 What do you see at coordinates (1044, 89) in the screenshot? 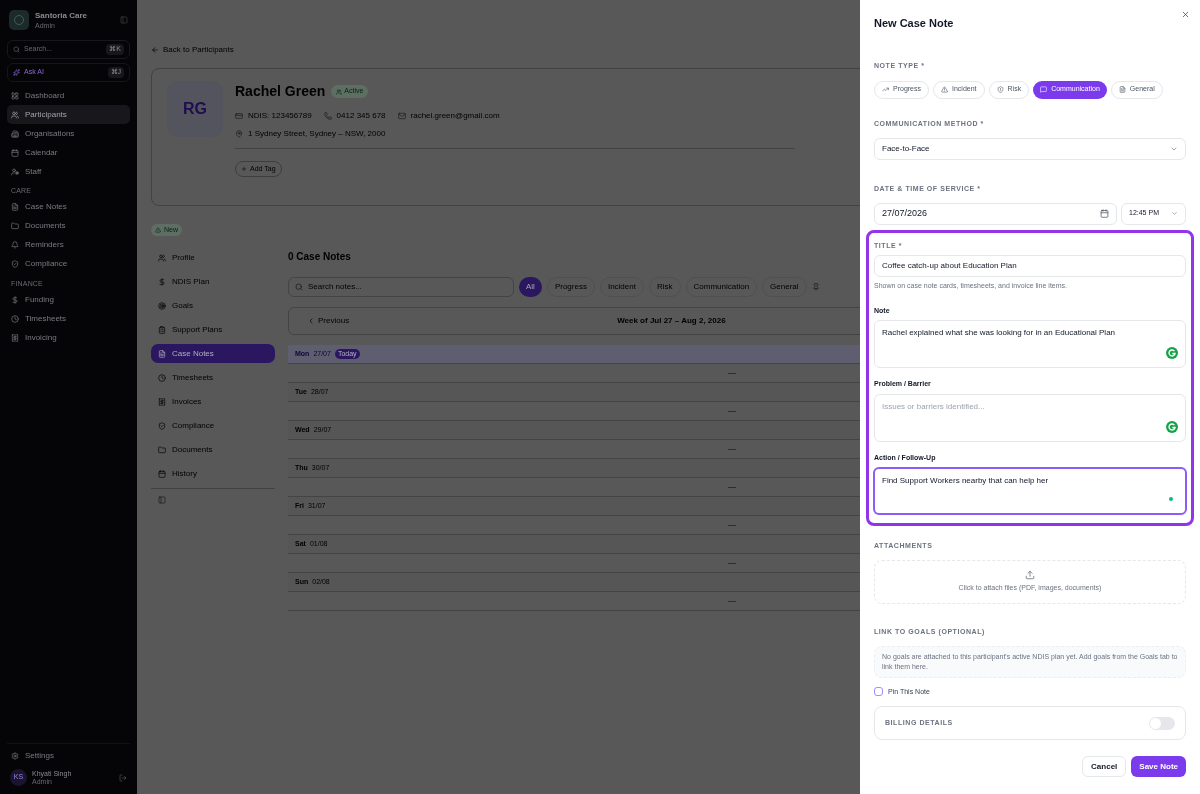
I see `chat-icon` at bounding box center [1044, 89].